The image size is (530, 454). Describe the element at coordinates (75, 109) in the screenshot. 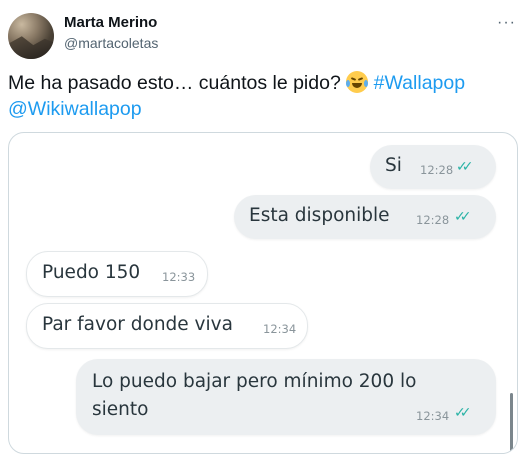

I see `mention-link: @Wikiwallapop` at that location.